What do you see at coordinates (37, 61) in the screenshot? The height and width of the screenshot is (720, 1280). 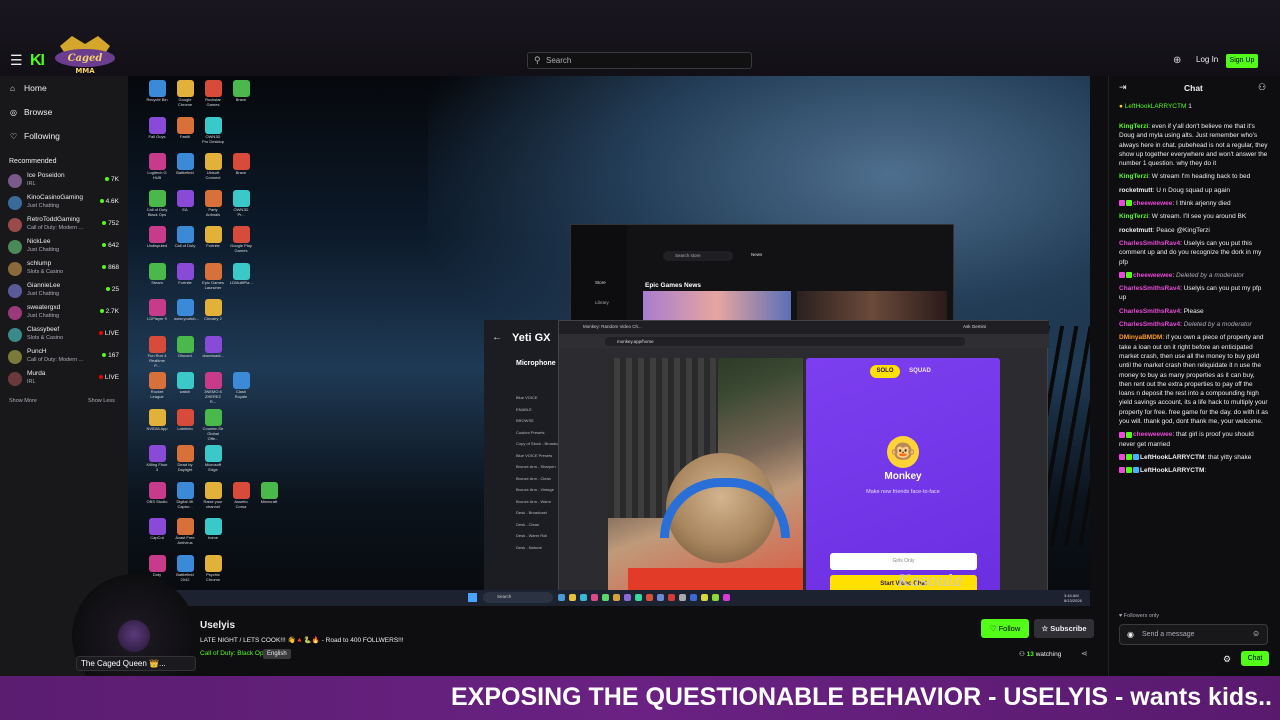 I see `kick-logo: KI` at bounding box center [37, 61].